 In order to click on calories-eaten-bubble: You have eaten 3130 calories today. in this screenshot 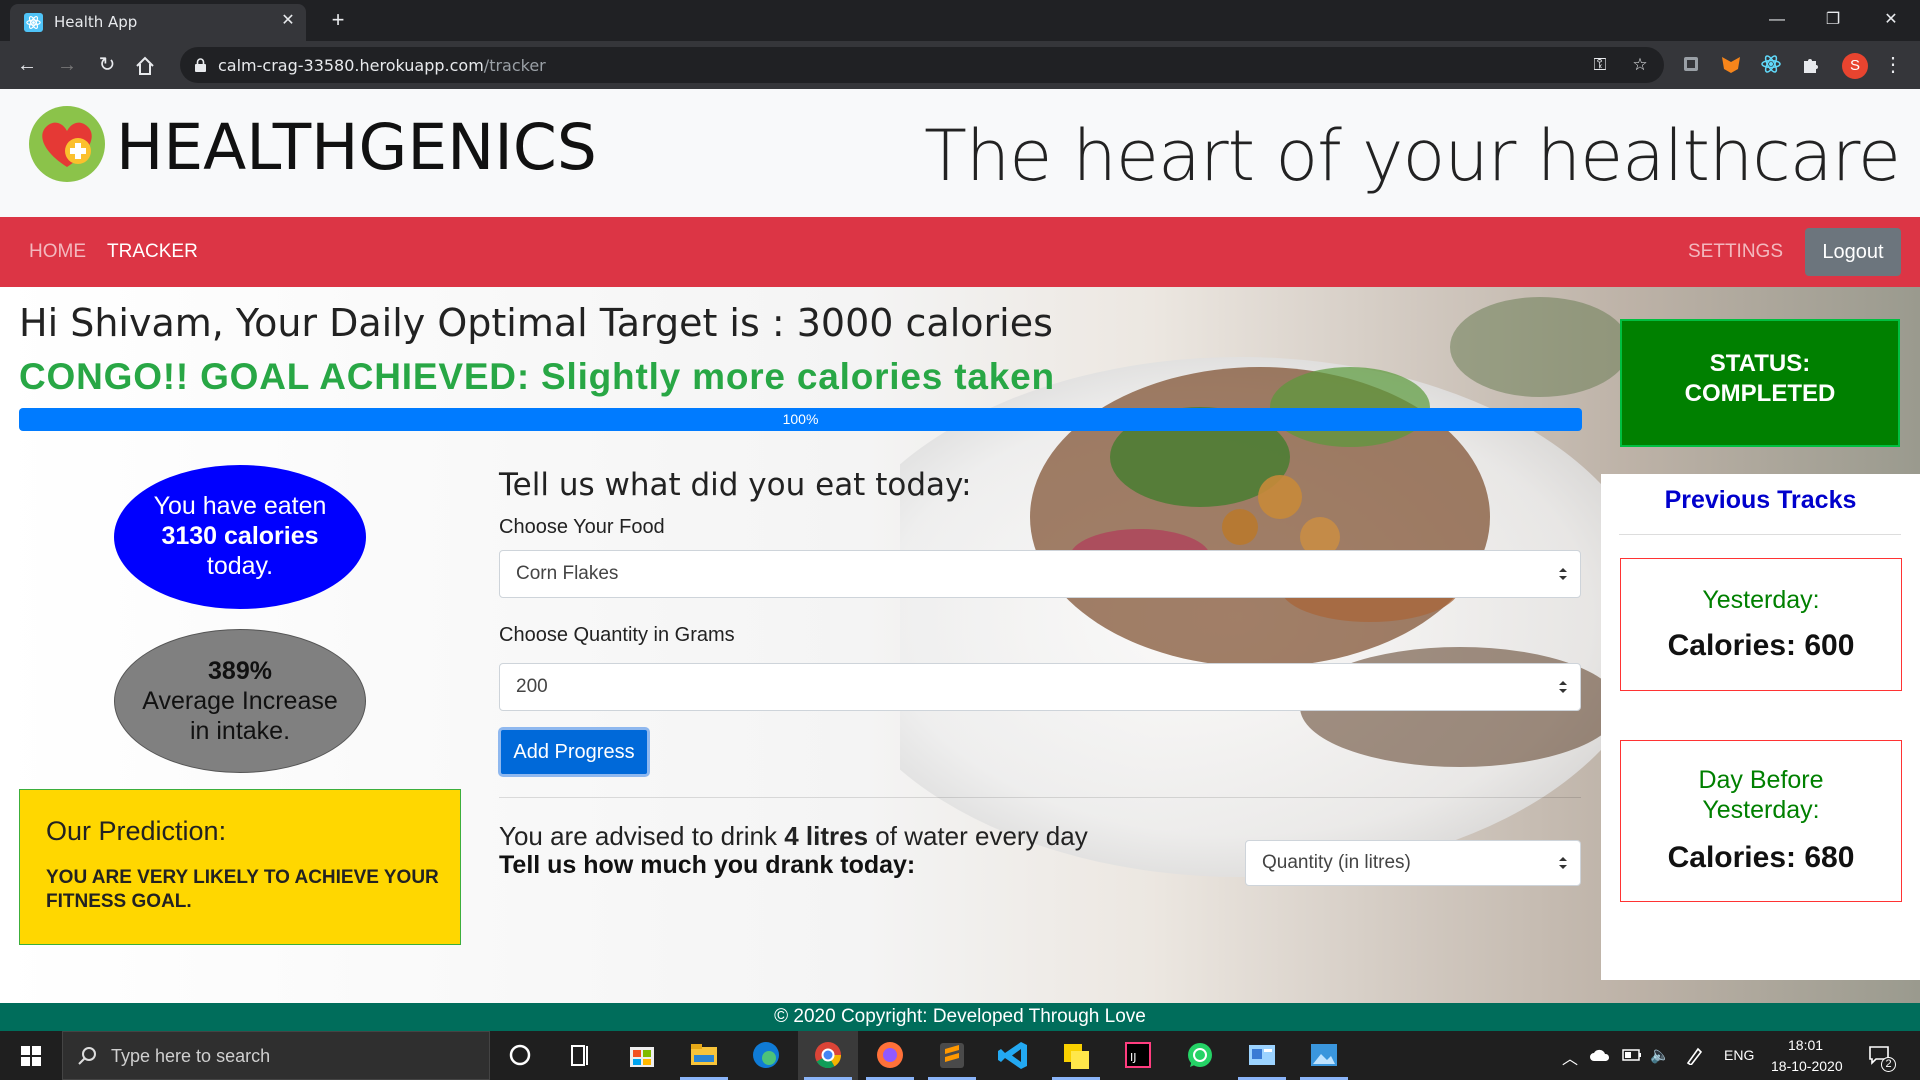, I will do `click(240, 537)`.